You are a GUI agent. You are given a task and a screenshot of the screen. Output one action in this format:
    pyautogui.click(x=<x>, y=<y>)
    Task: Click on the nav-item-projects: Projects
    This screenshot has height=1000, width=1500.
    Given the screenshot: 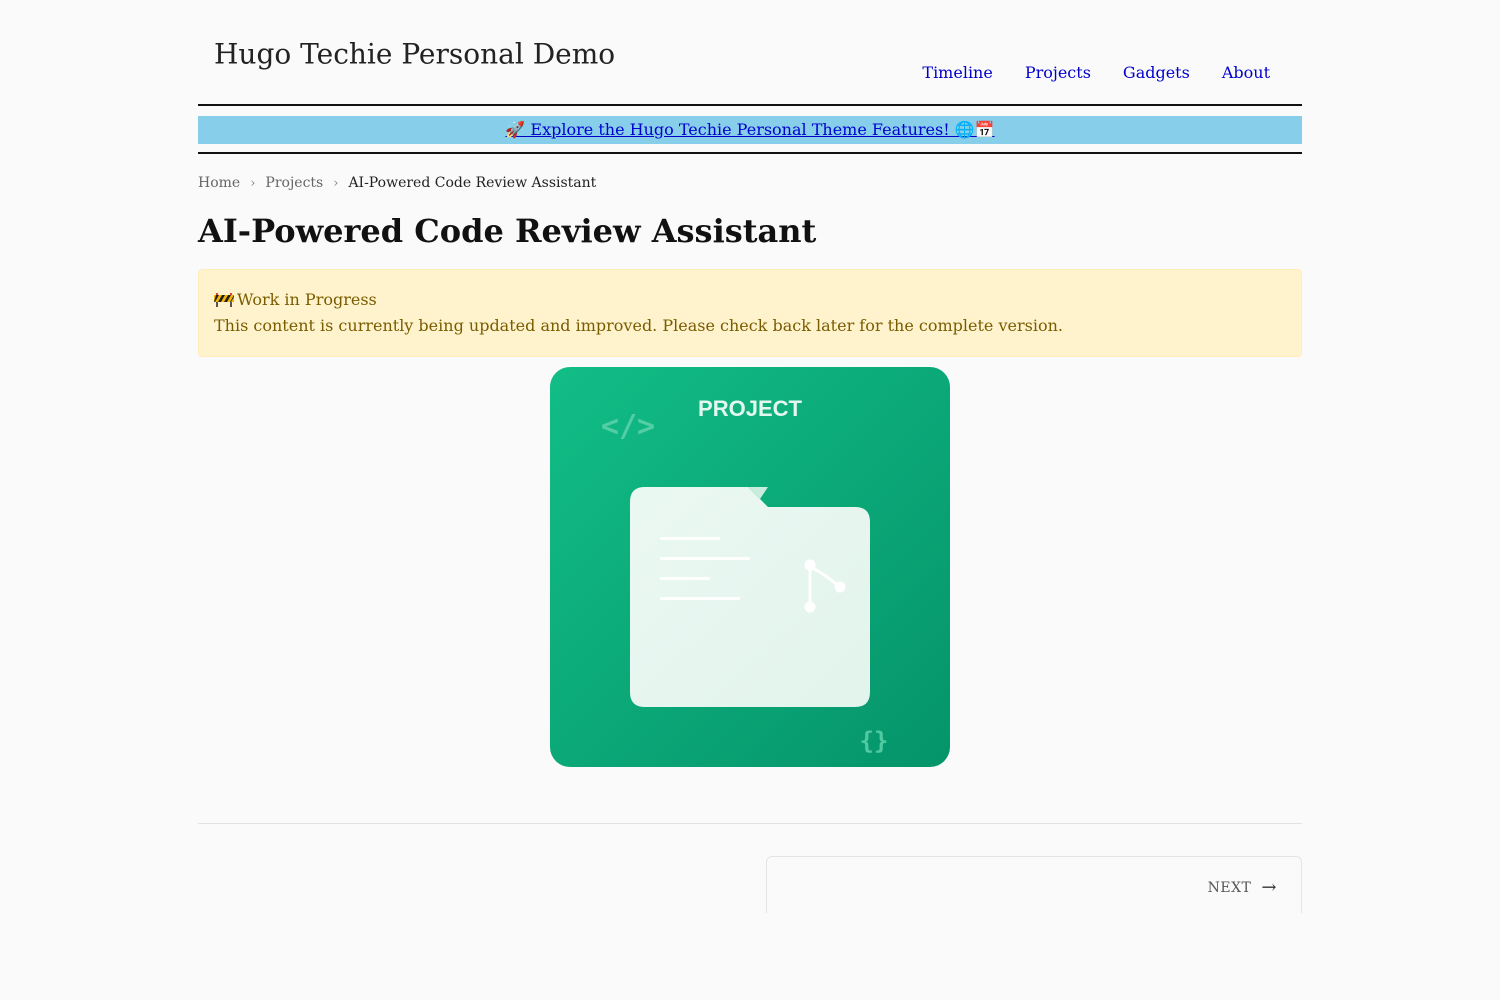 What is the action you would take?
    pyautogui.click(x=1058, y=72)
    